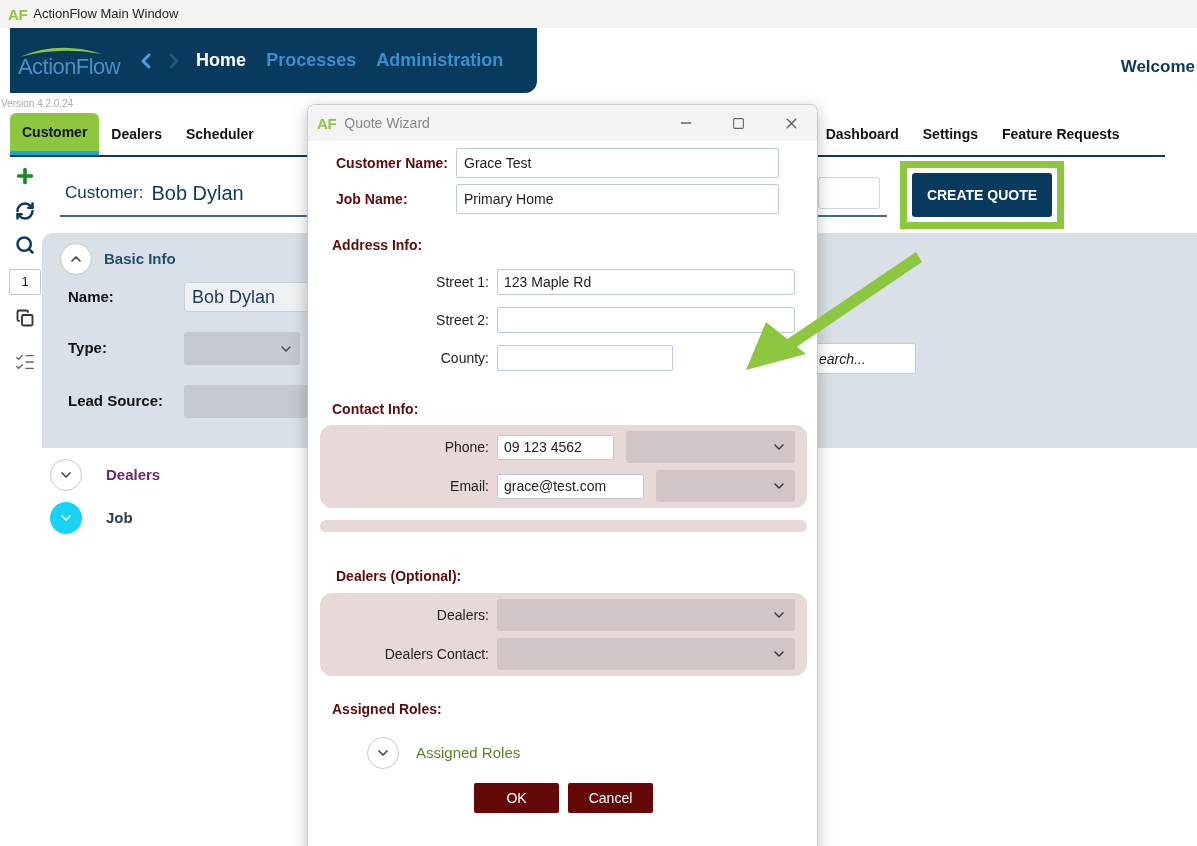  What do you see at coordinates (136, 134) in the screenshot?
I see `tab: Dealers` at bounding box center [136, 134].